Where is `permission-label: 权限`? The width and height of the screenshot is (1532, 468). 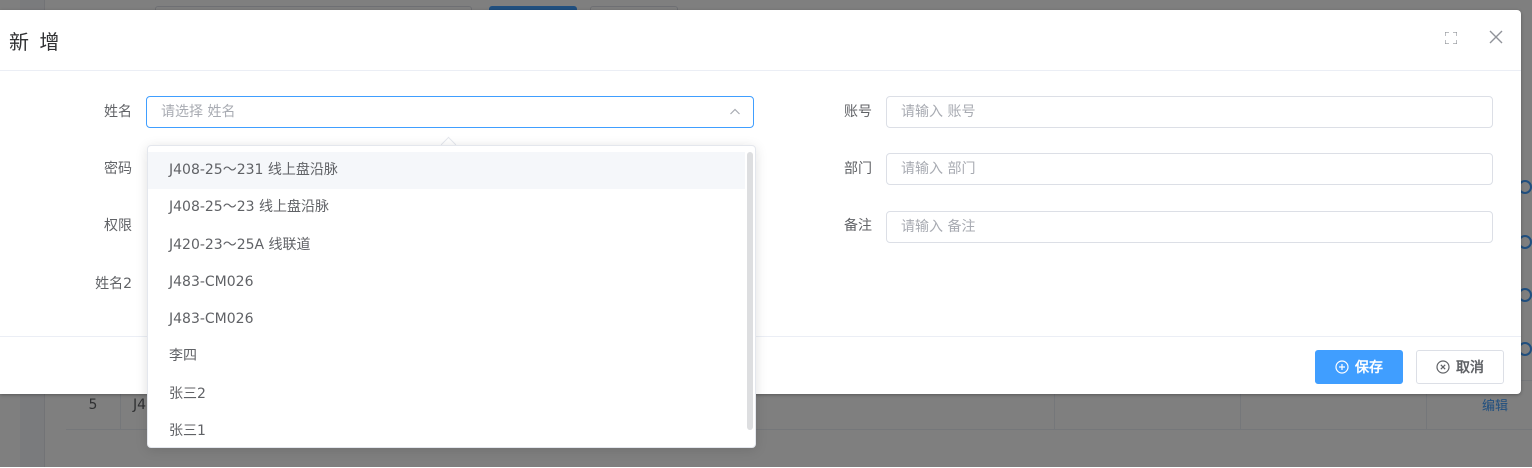 permission-label: 权限 is located at coordinates (118, 226).